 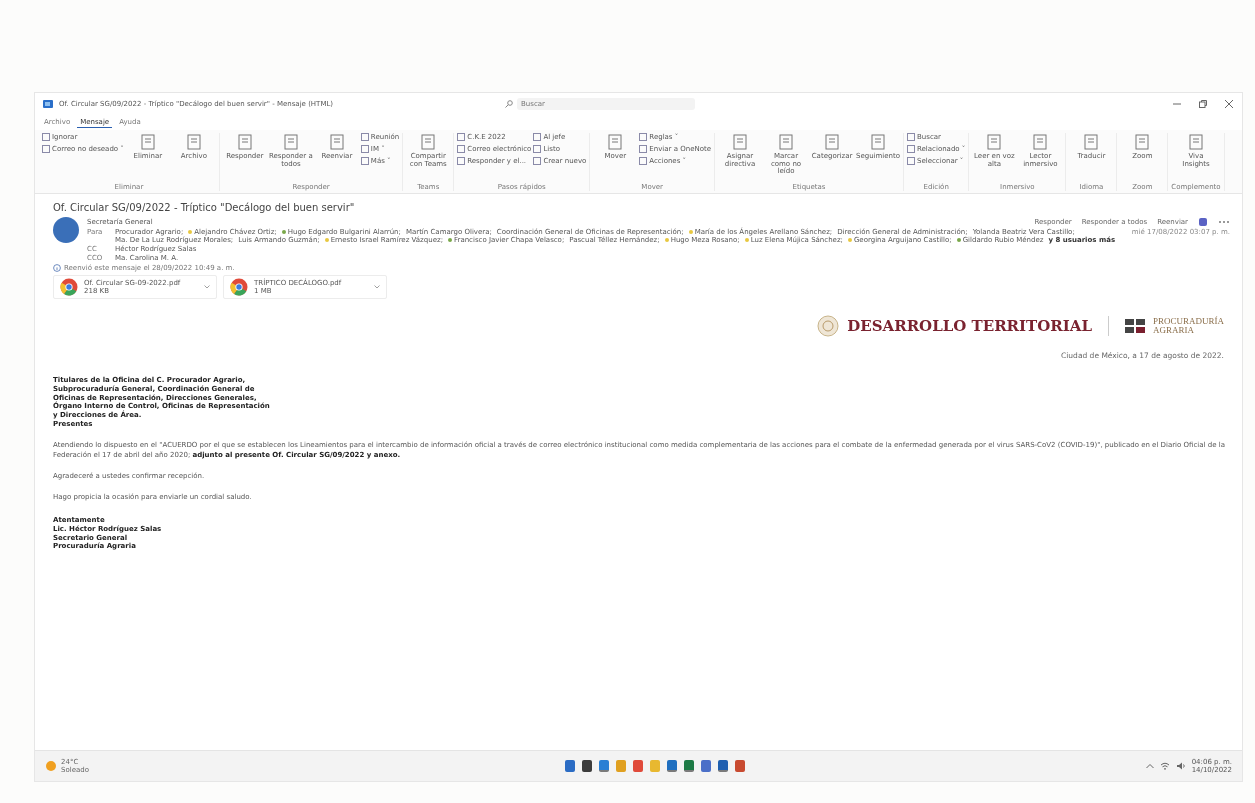 What do you see at coordinates (48, 104) in the screenshot?
I see `app-icon` at bounding box center [48, 104].